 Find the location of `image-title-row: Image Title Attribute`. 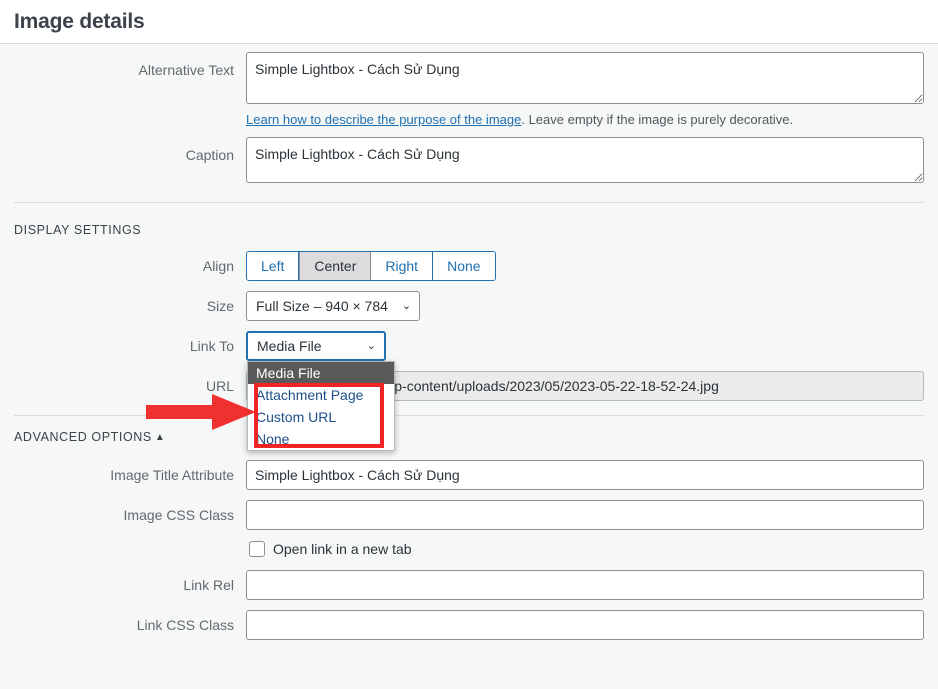

image-title-row: Image Title Attribute is located at coordinates (469, 467).